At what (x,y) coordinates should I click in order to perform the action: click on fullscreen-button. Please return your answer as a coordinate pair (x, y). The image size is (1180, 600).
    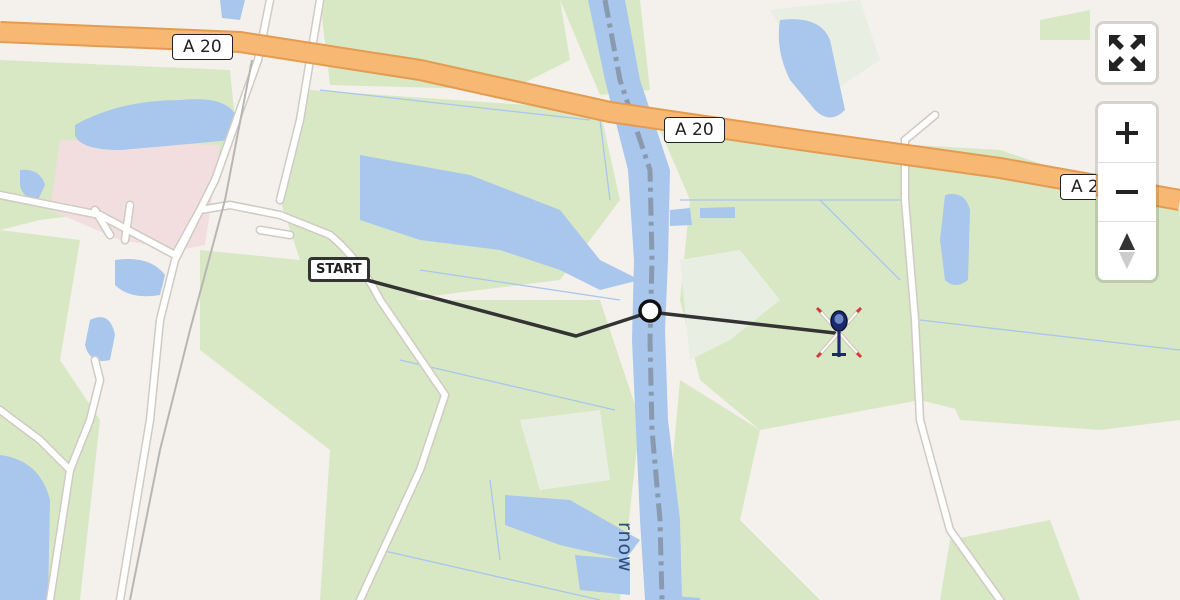
    Looking at the image, I should click on (1127, 53).